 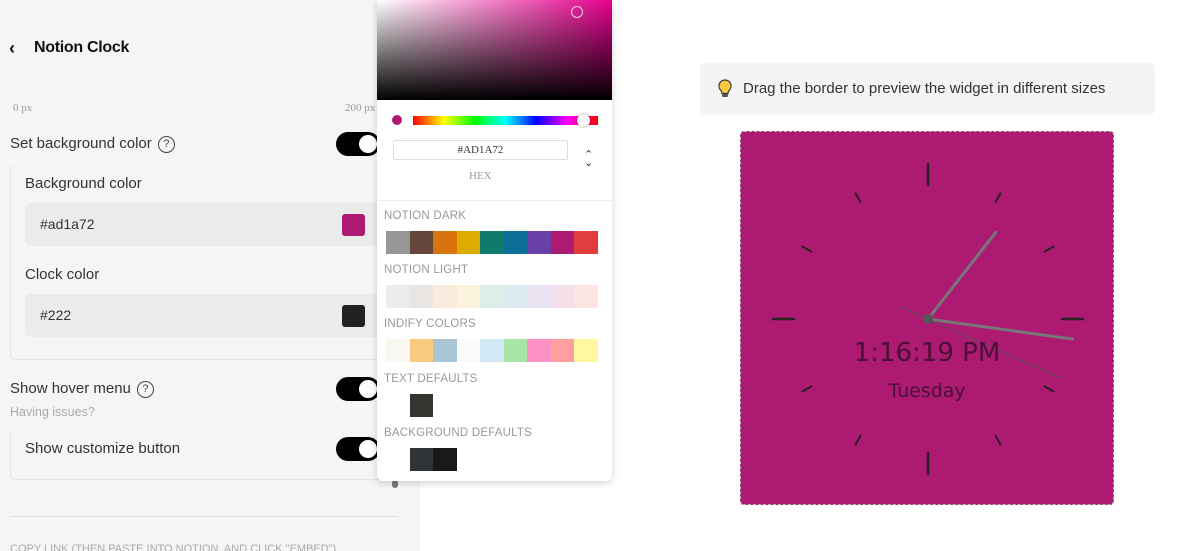 I want to click on page-title: Notion Clock, so click(x=82, y=47).